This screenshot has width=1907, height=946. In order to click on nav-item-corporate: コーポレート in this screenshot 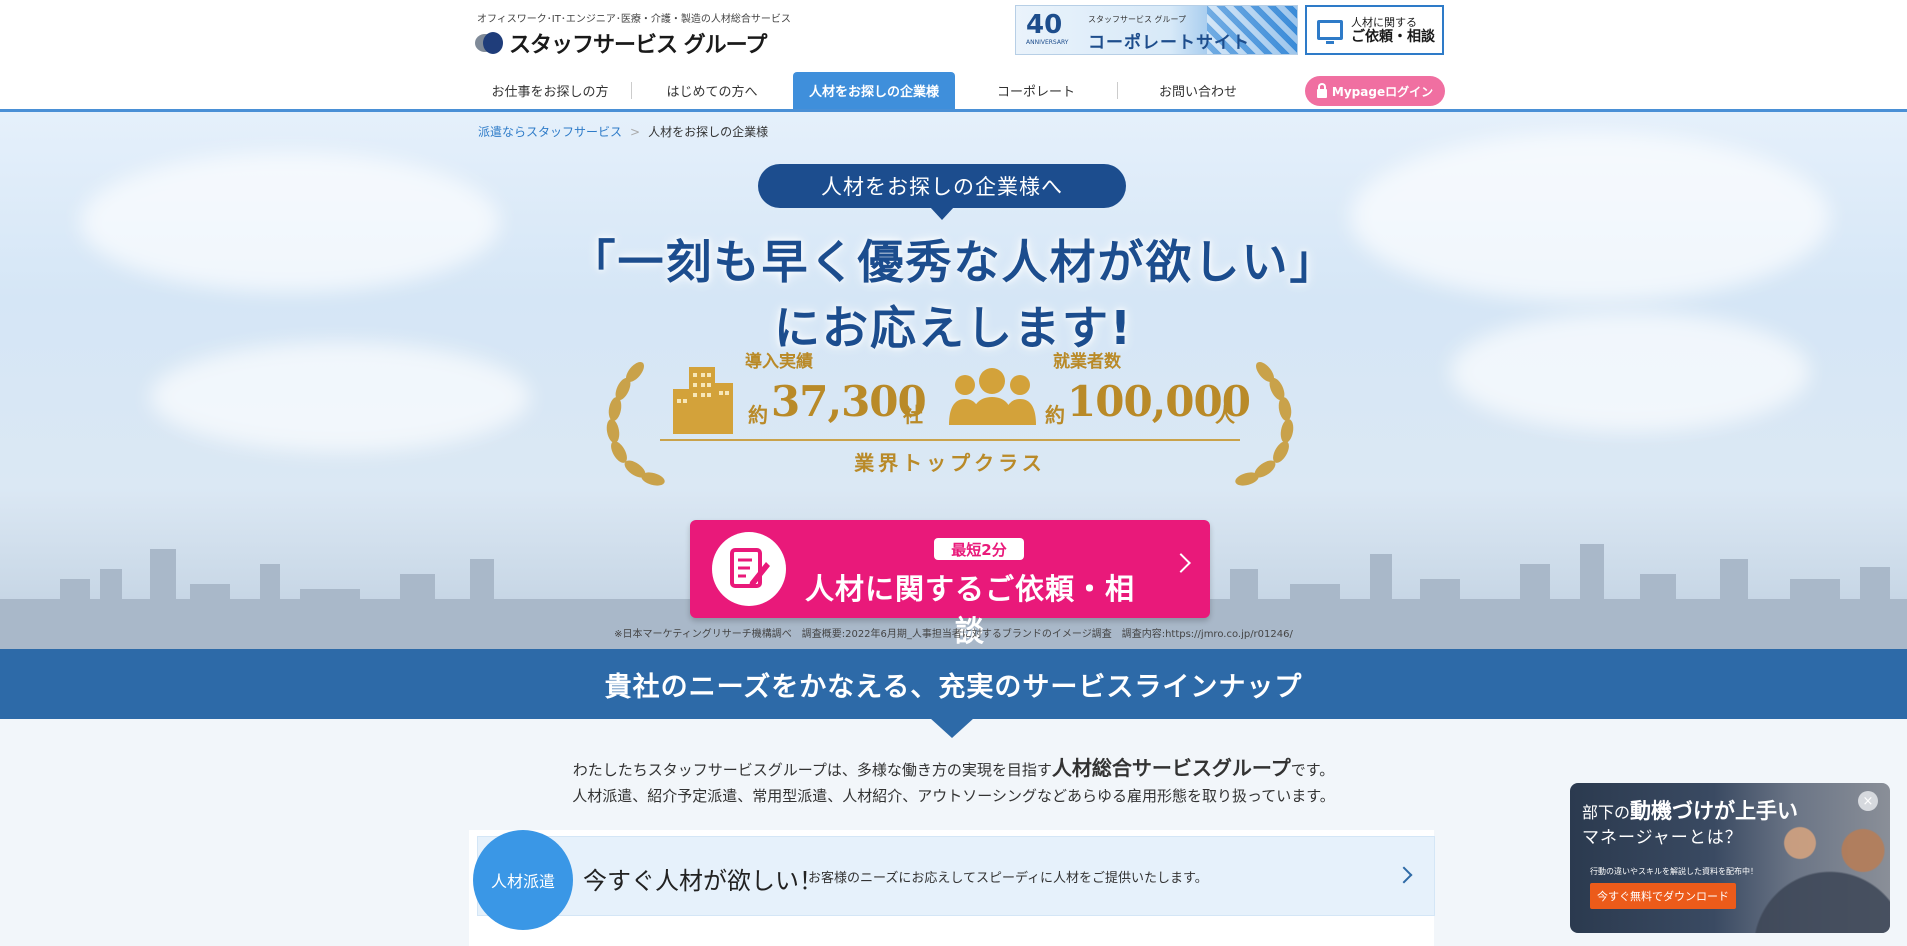, I will do `click(1036, 90)`.